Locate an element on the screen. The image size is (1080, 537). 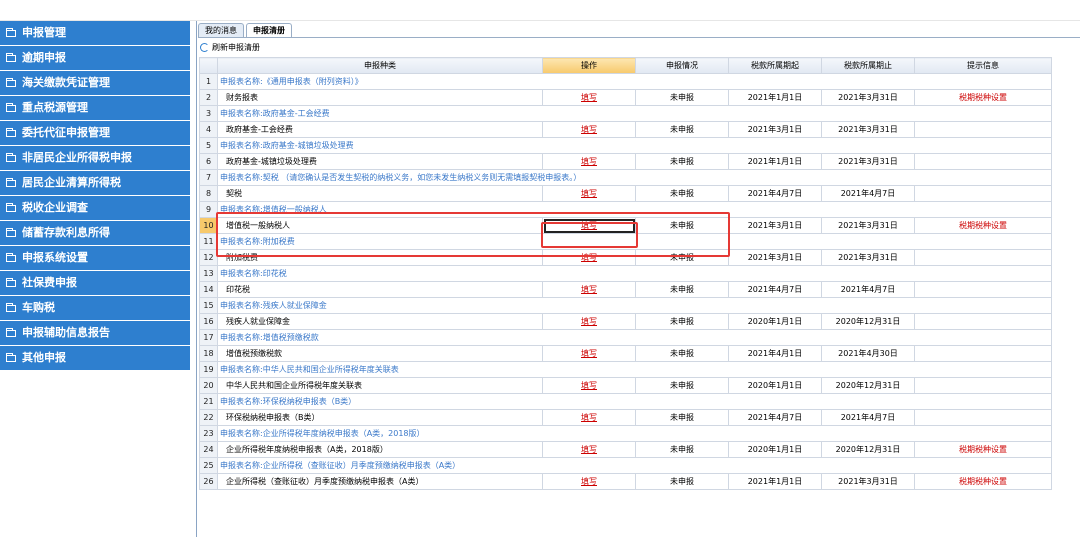
form-name-header: 申报表名称:增值税预缴税款 is located at coordinates (634, 337).